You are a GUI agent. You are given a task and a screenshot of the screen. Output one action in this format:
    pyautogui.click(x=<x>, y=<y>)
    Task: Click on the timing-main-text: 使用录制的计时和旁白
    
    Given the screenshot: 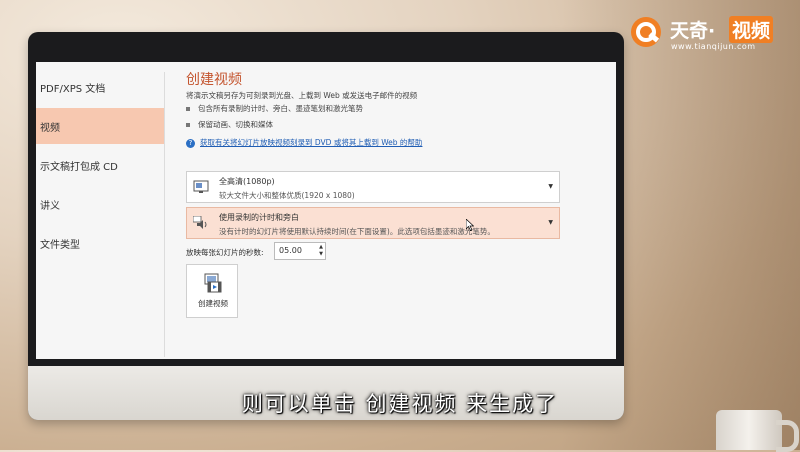 What is the action you would take?
    pyautogui.click(x=259, y=217)
    